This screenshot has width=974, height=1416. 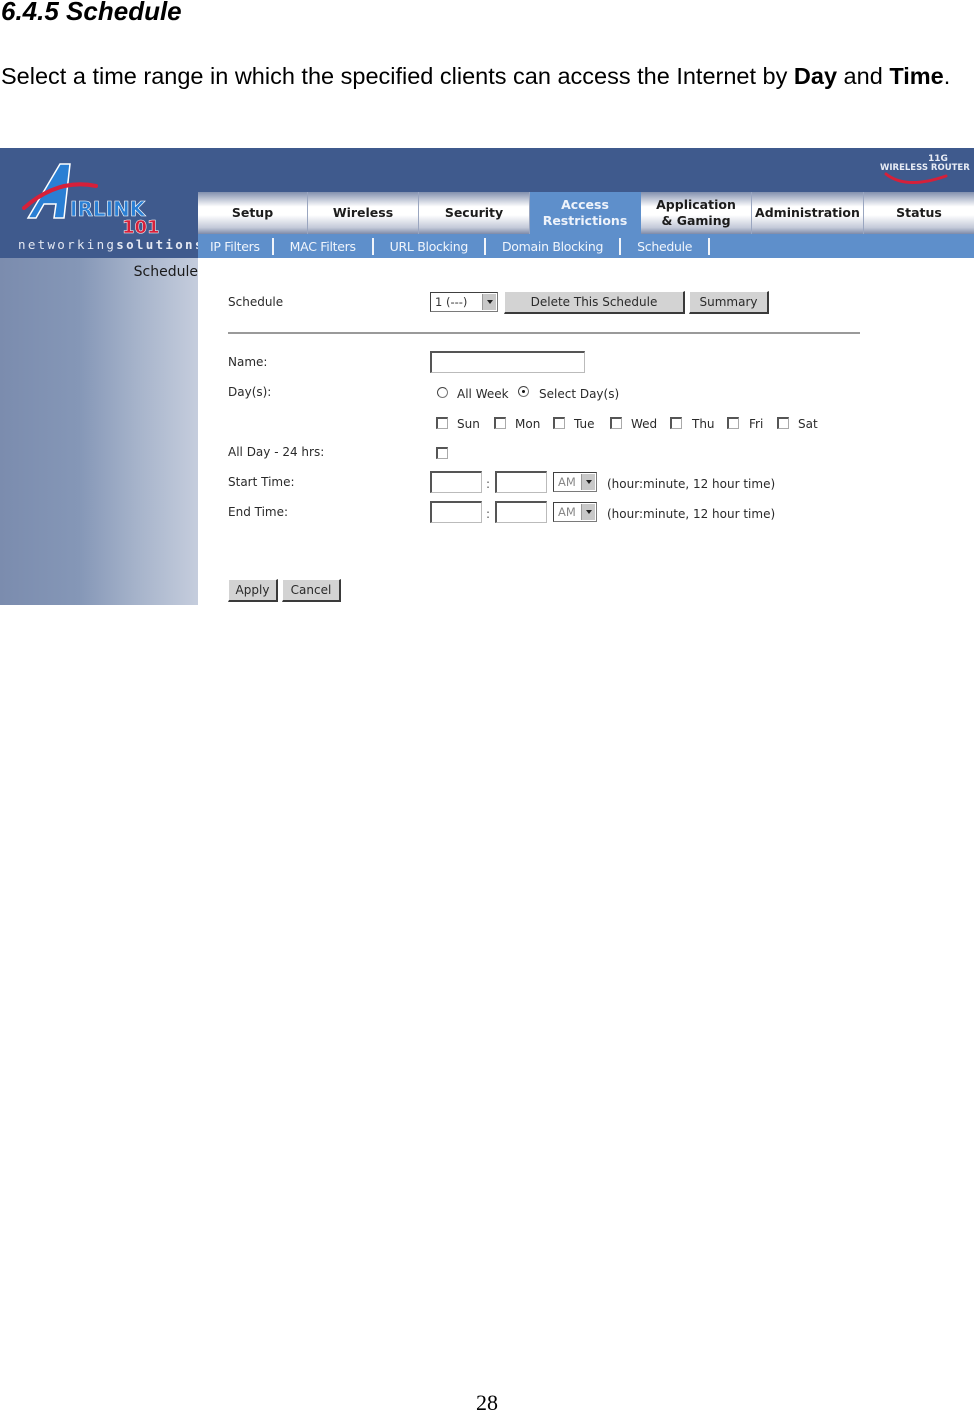 What do you see at coordinates (919, 213) in the screenshot?
I see `tab-status: Status` at bounding box center [919, 213].